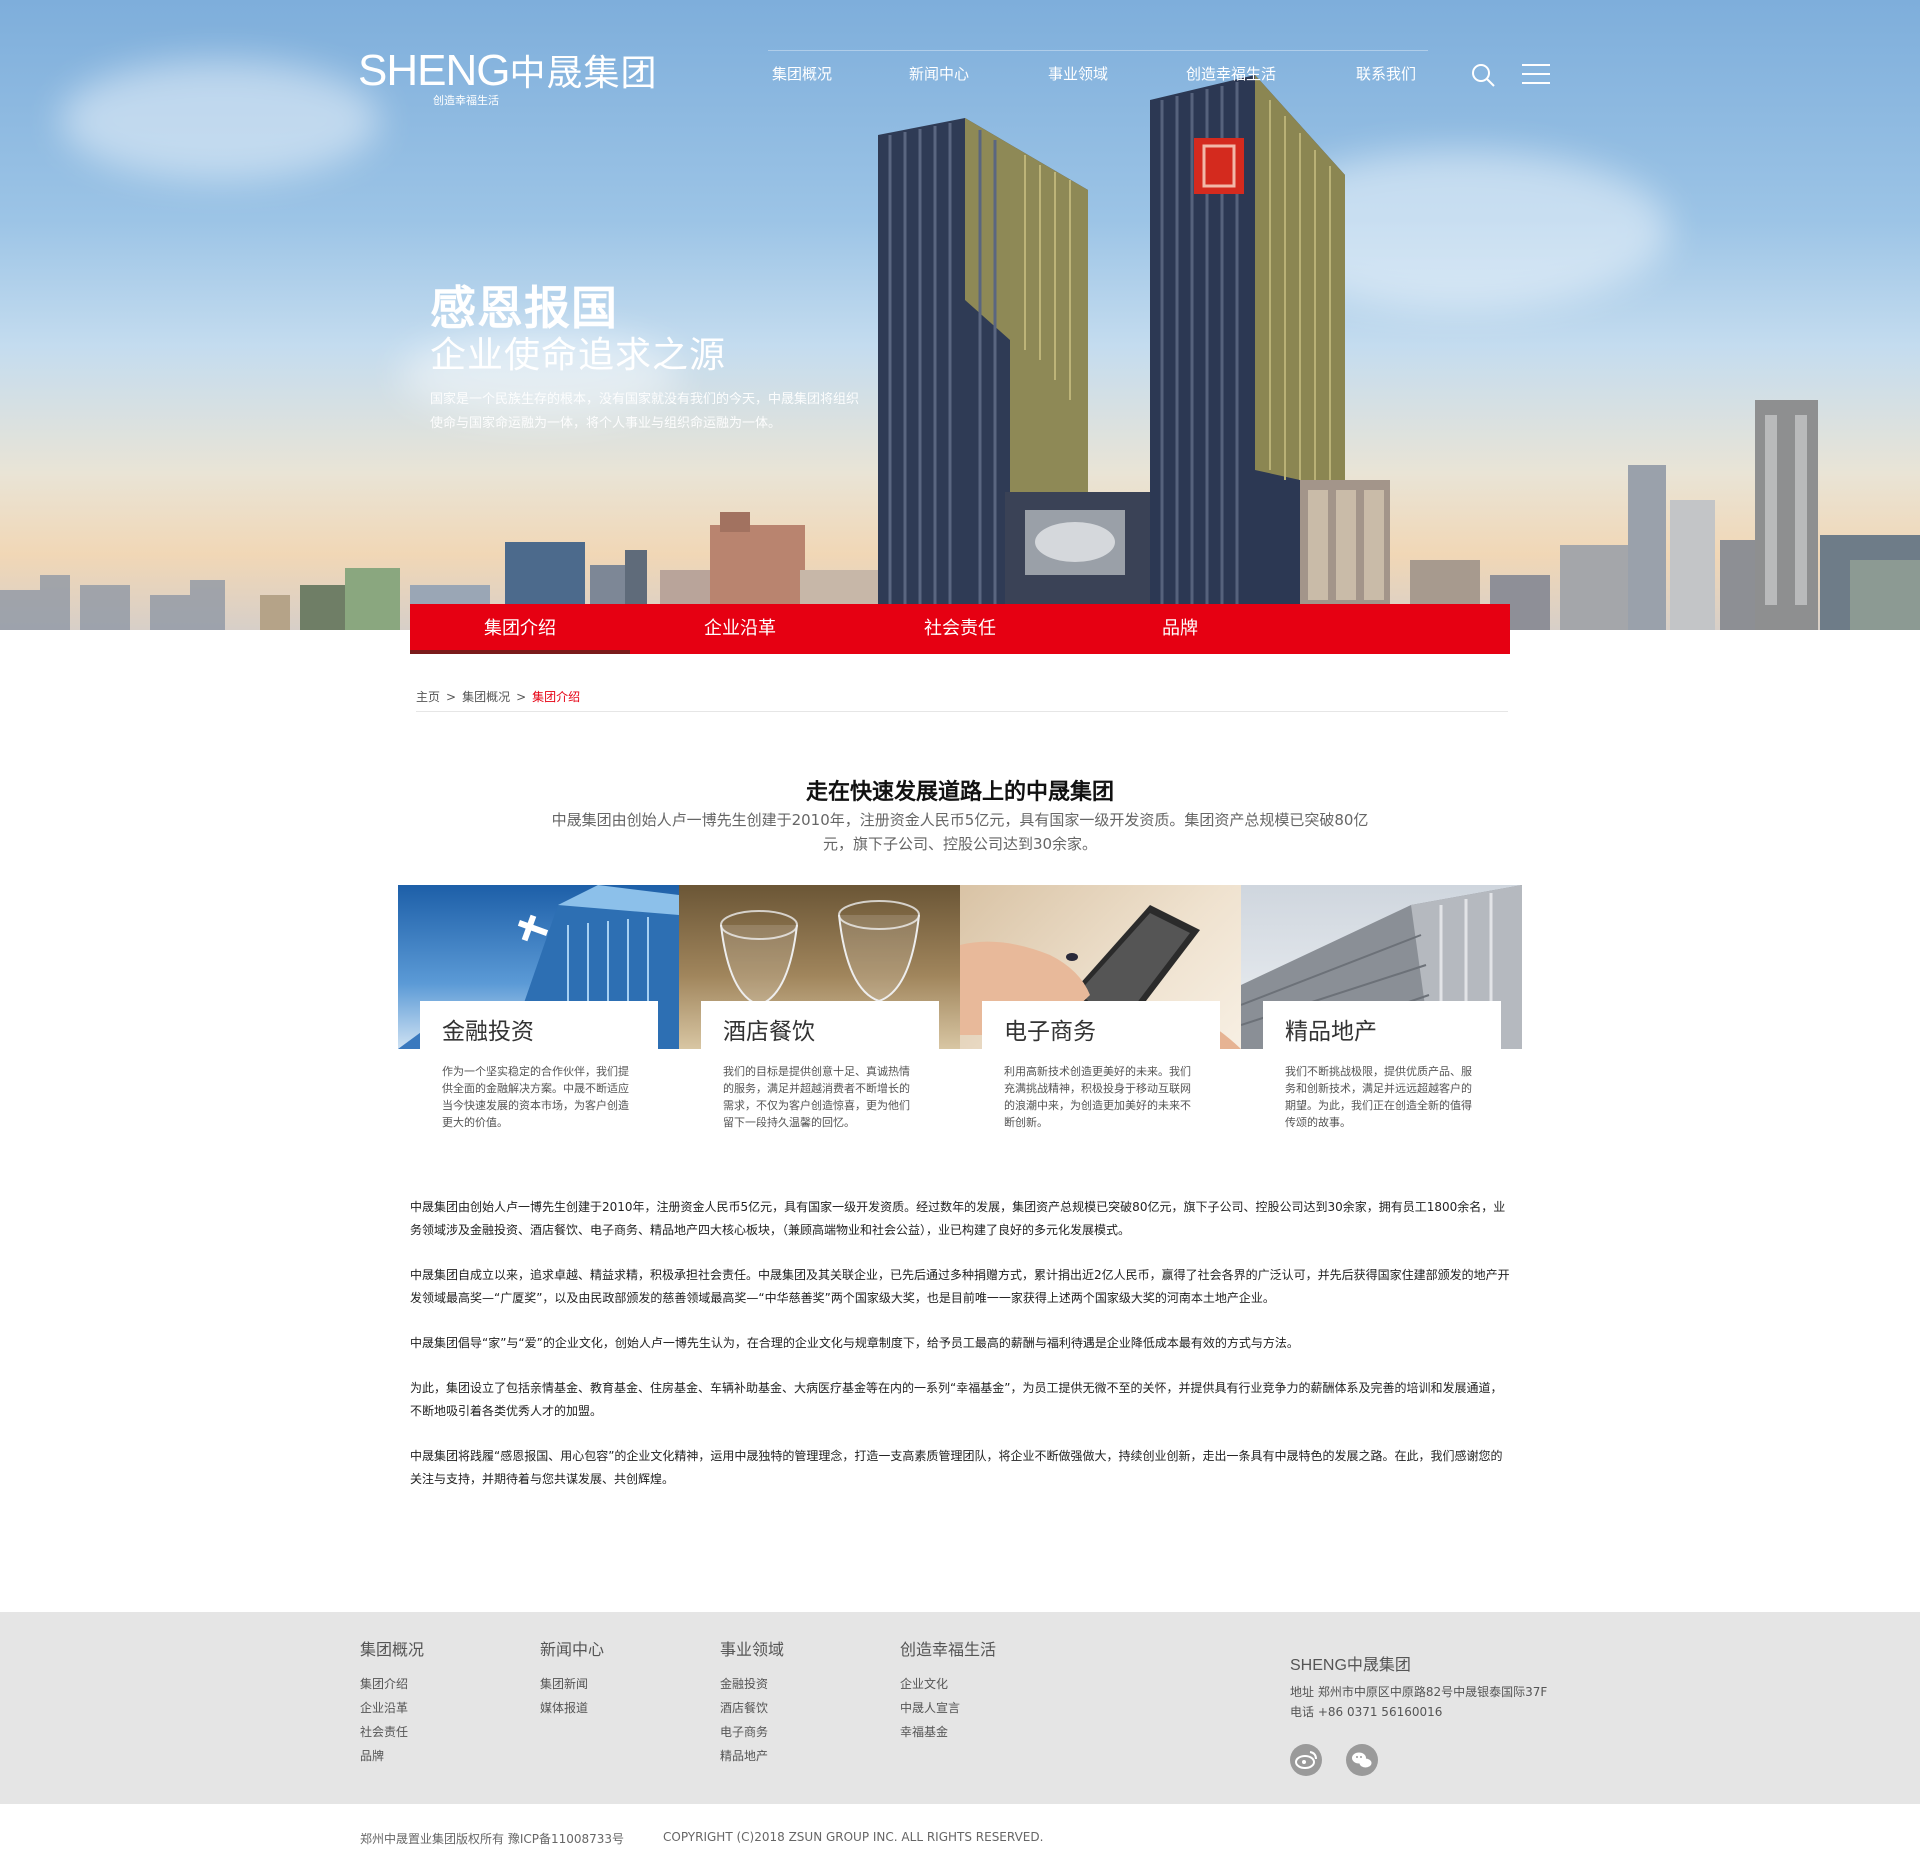 This screenshot has height=1872, width=1920. I want to click on nav-item-business: 事业领域, so click(1078, 73).